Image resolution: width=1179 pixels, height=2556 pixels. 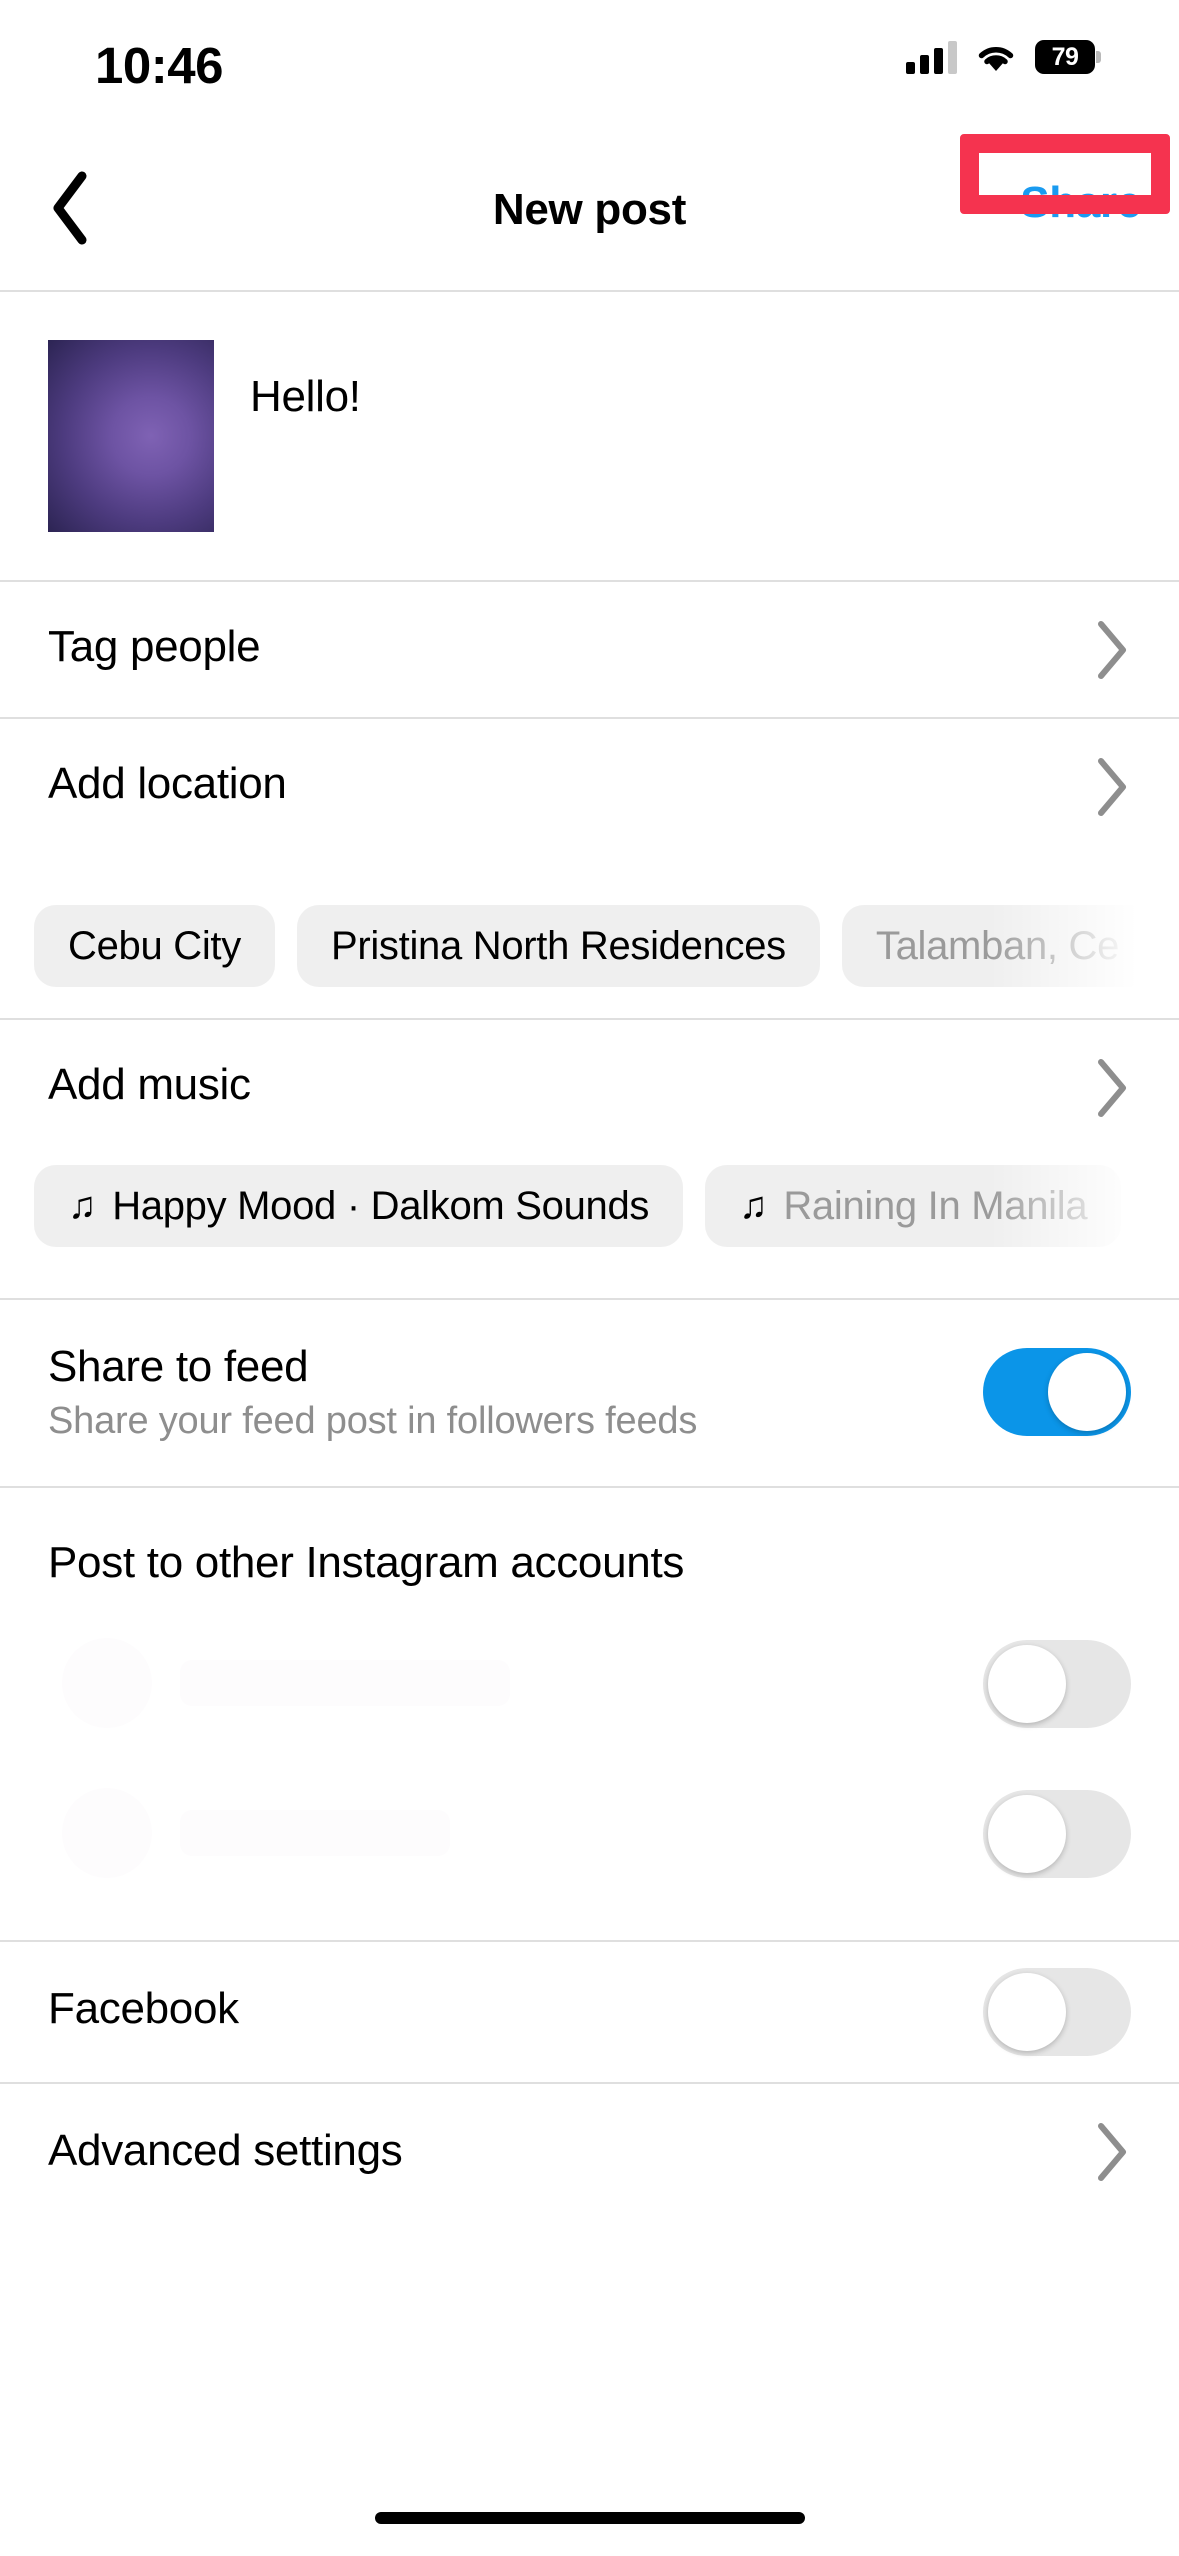 What do you see at coordinates (154, 646) in the screenshot?
I see `tag-people-label: Tag people` at bounding box center [154, 646].